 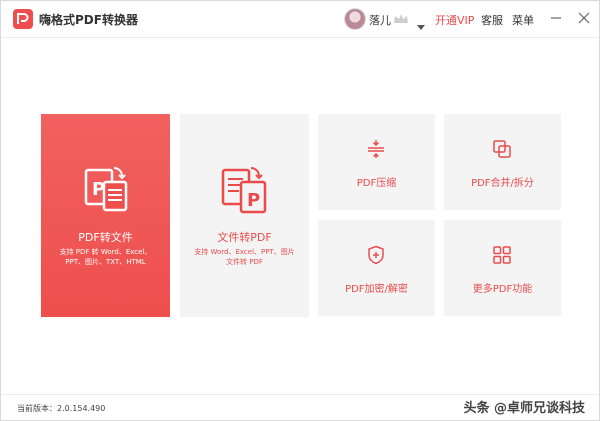 What do you see at coordinates (88, 20) in the screenshot?
I see `app-title: 嗨格式PDF转换器` at bounding box center [88, 20].